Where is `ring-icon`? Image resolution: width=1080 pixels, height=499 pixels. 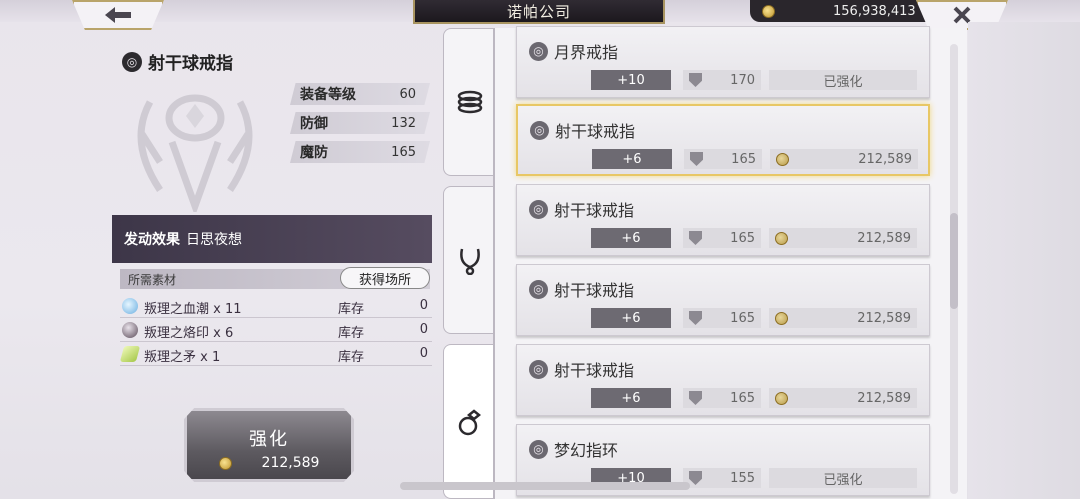
ring-icon is located at coordinates (469, 421).